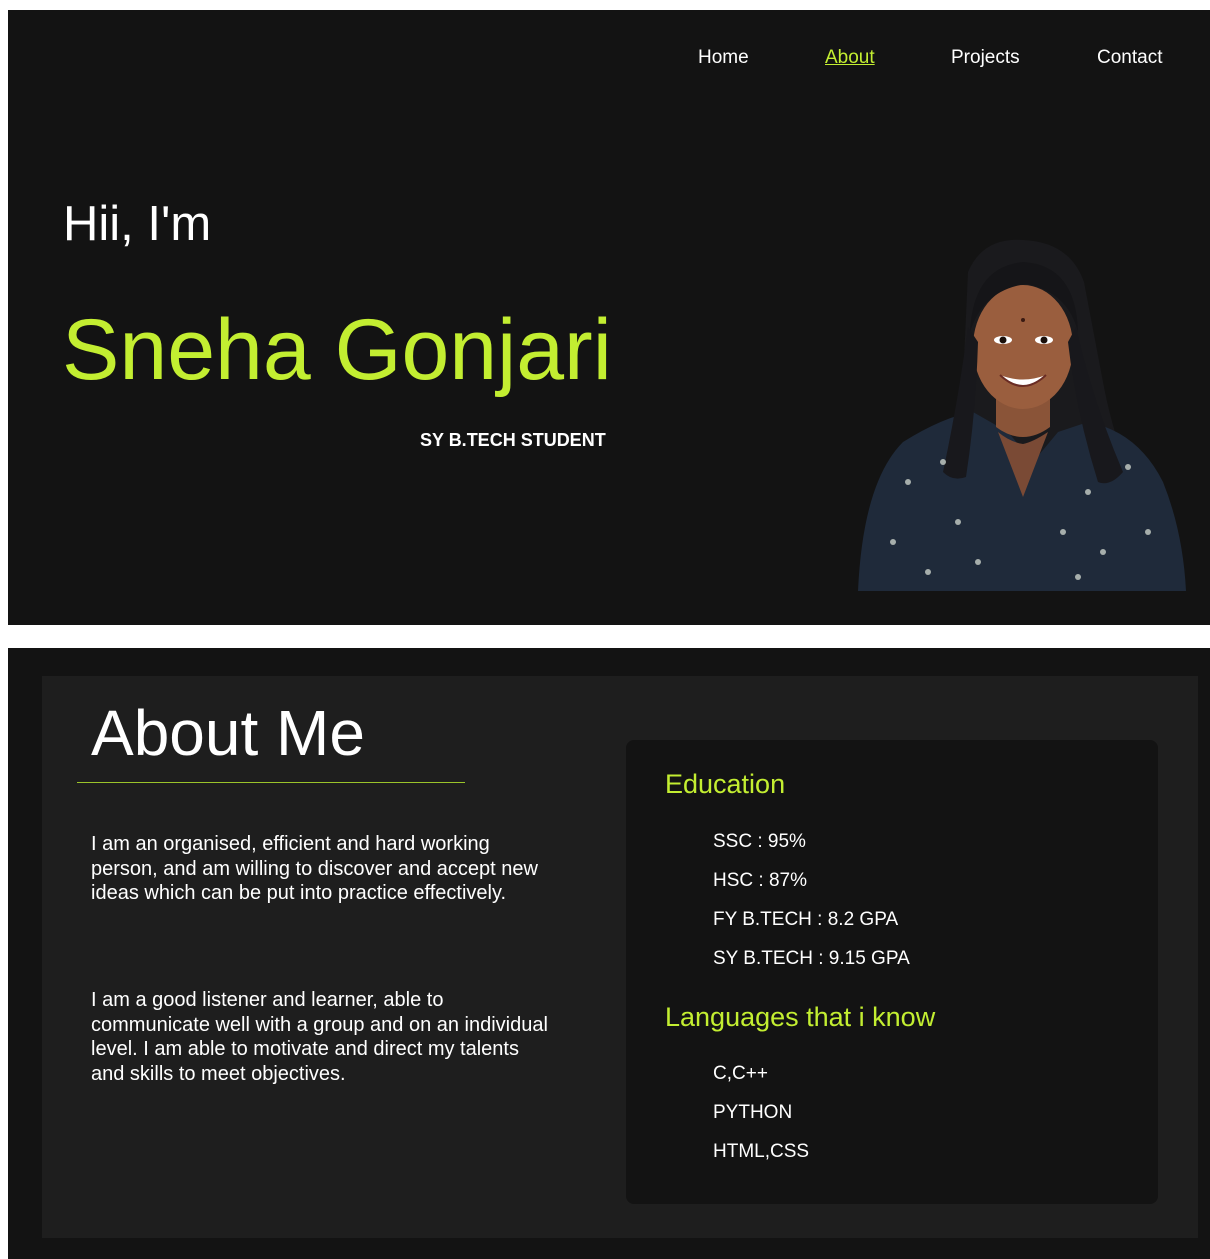 The width and height of the screenshot is (1210, 1259). I want to click on hero-name: Sneha Gonjari, so click(337, 350).